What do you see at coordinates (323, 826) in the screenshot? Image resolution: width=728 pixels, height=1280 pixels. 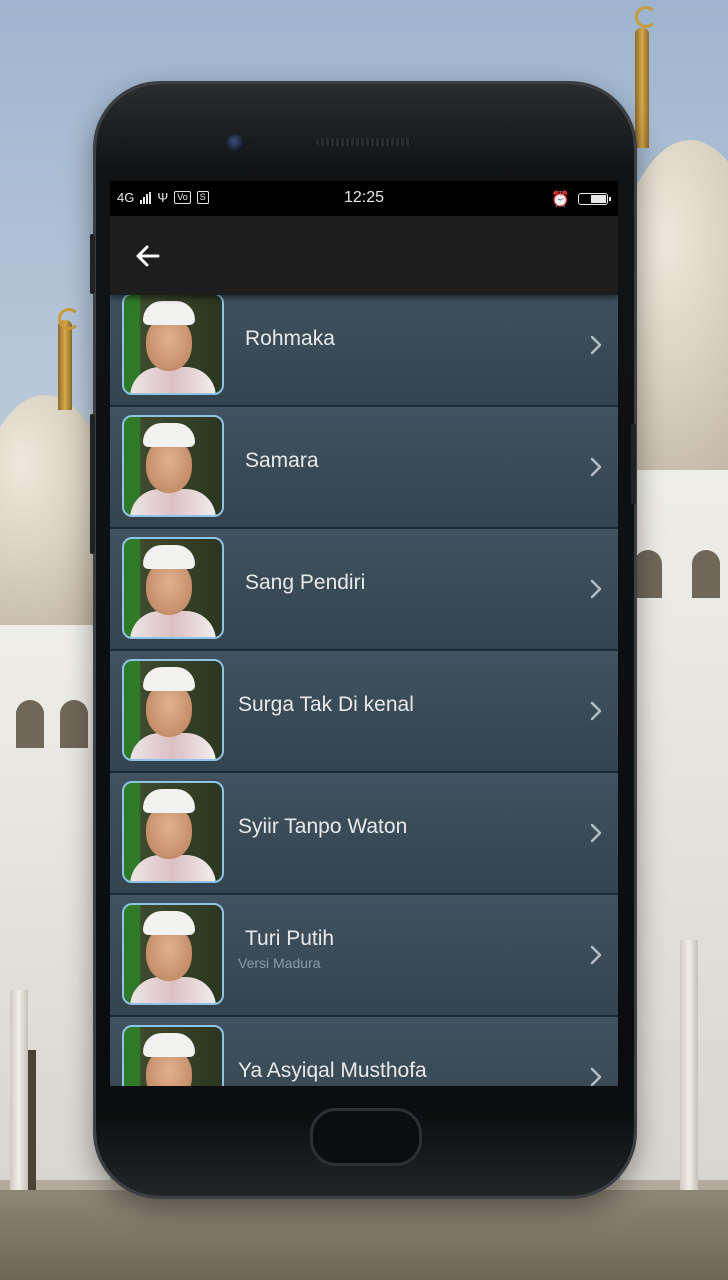 I see `song-title: Syiir Tanpo Waton` at bounding box center [323, 826].